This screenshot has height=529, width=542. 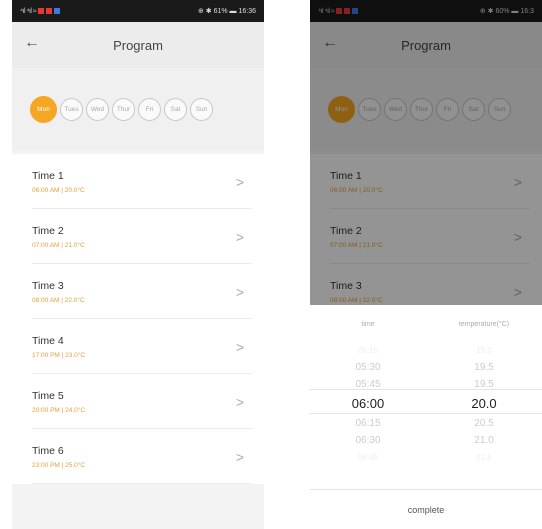 What do you see at coordinates (426, 509) in the screenshot?
I see `complete-button: complete` at bounding box center [426, 509].